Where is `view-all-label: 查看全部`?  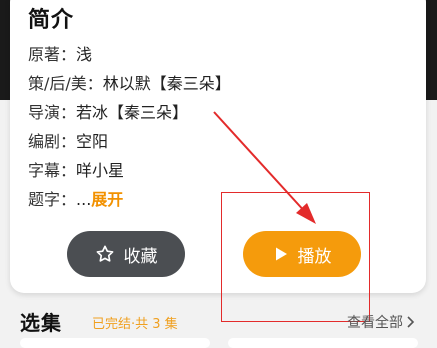 view-all-label: 查看全部 is located at coordinates (375, 323).